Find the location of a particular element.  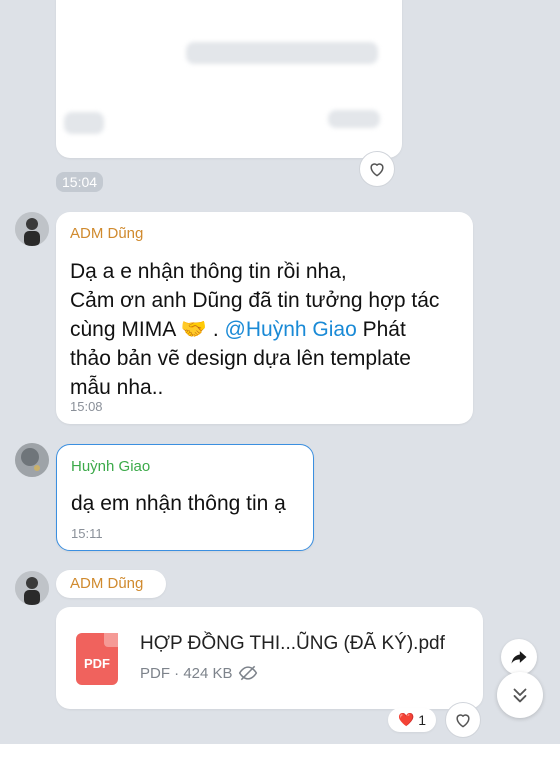

message-time: 15:04 is located at coordinates (80, 182).